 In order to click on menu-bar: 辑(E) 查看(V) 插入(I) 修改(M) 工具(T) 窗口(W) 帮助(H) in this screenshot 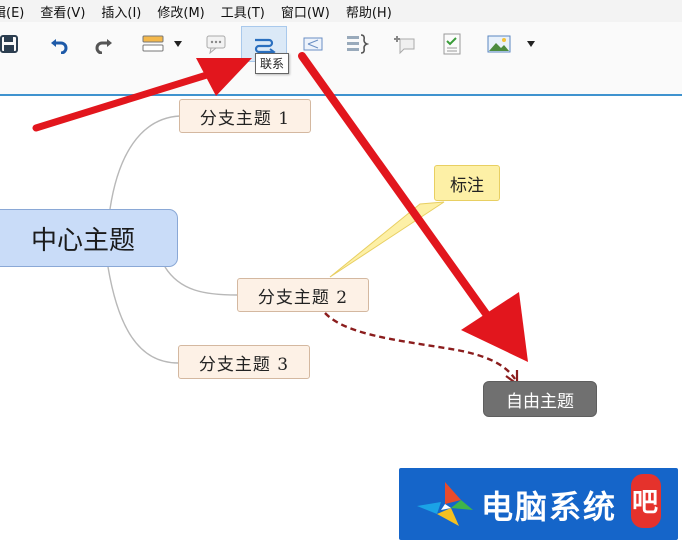, I will do `click(341, 11)`.